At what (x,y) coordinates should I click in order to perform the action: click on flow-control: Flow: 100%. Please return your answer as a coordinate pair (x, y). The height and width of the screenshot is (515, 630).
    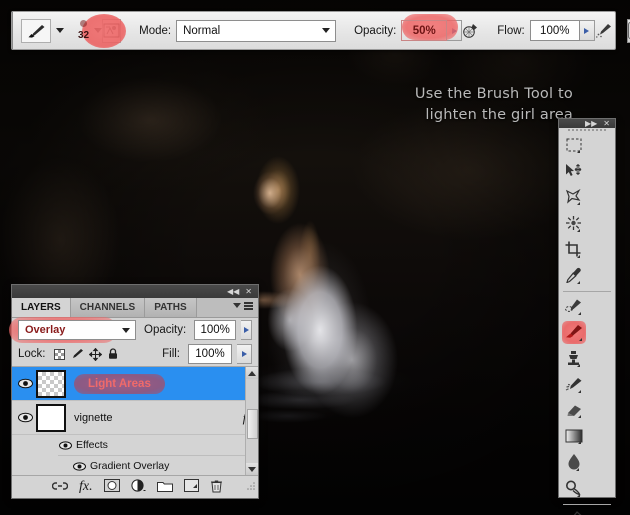
    Looking at the image, I should click on (544, 30).